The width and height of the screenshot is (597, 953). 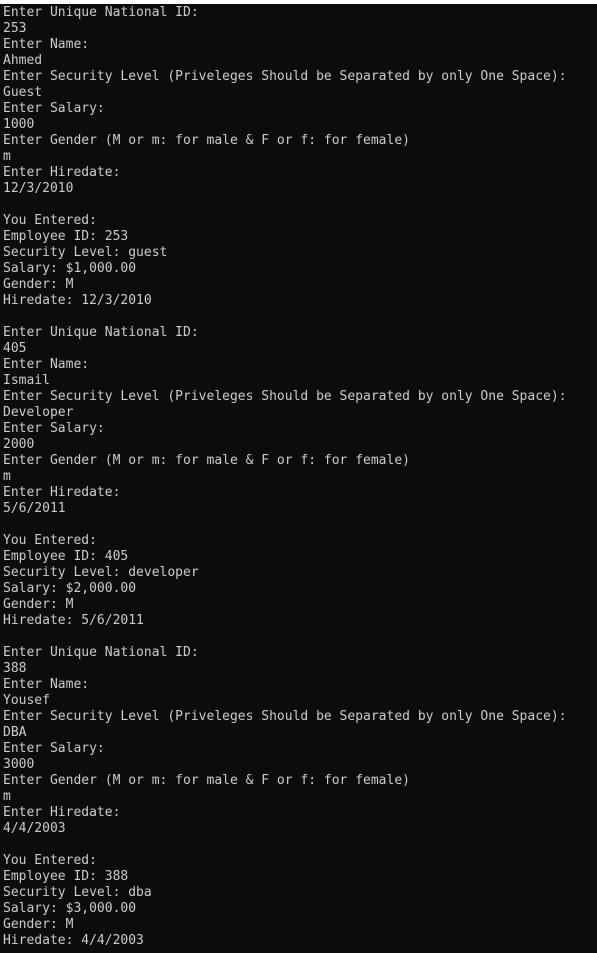 I want to click on console-line: Salary: $1,000.00, so click(x=70, y=268).